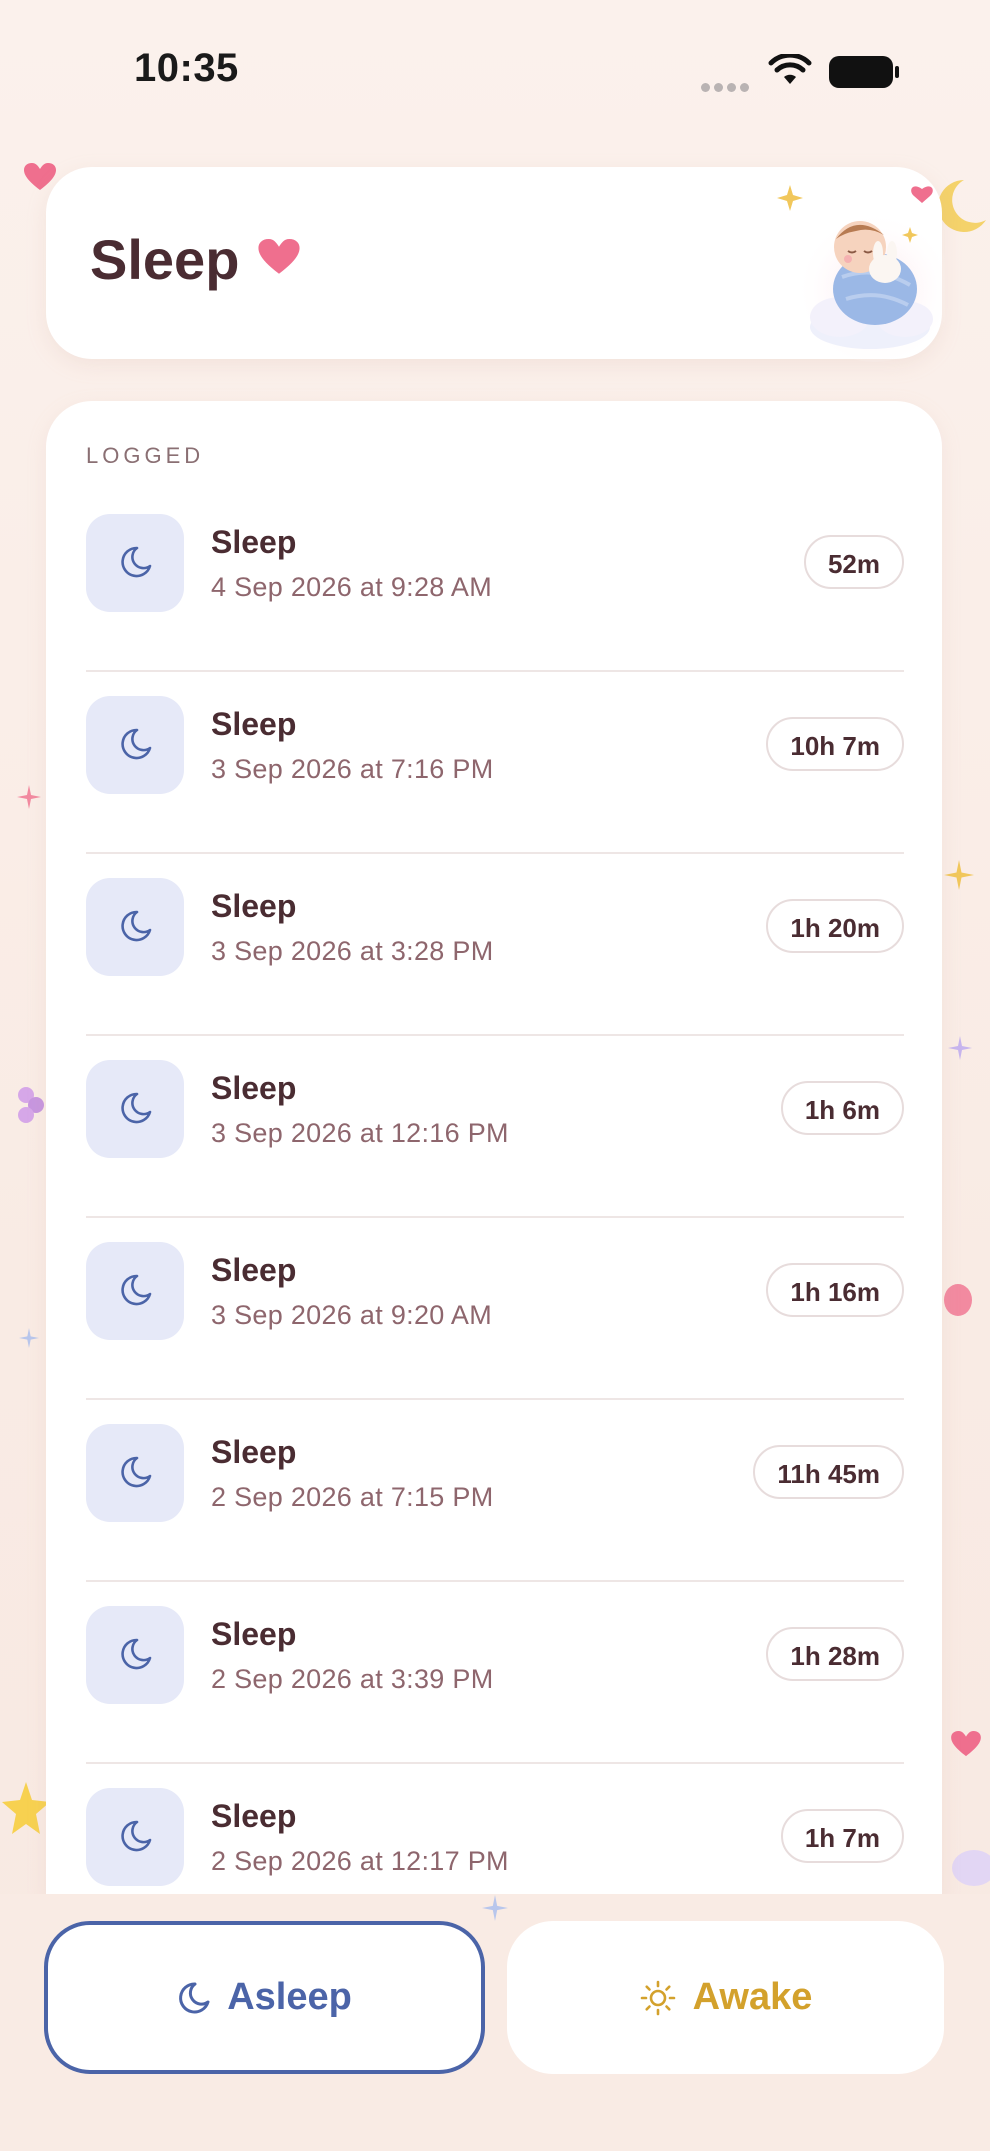 The height and width of the screenshot is (2151, 990). I want to click on candy-icon, so click(958, 1300).